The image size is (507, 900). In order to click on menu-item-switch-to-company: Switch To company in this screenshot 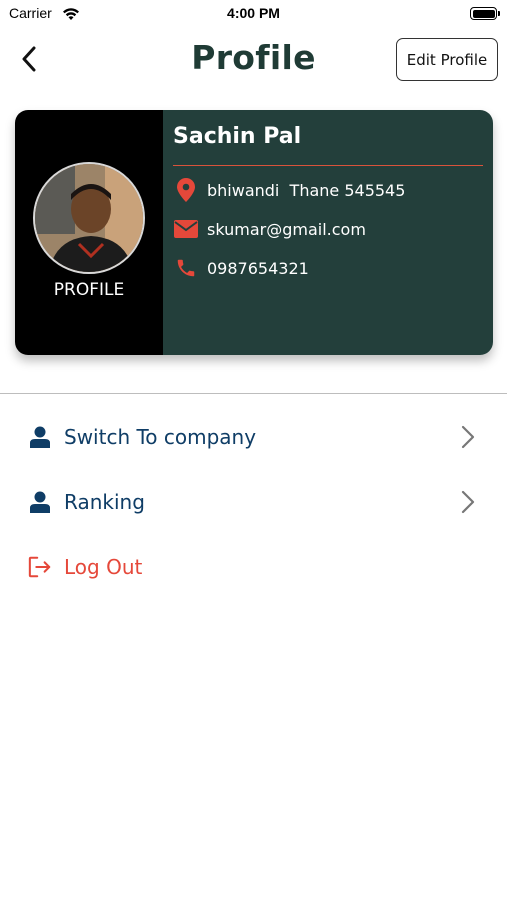, I will do `click(253, 437)`.